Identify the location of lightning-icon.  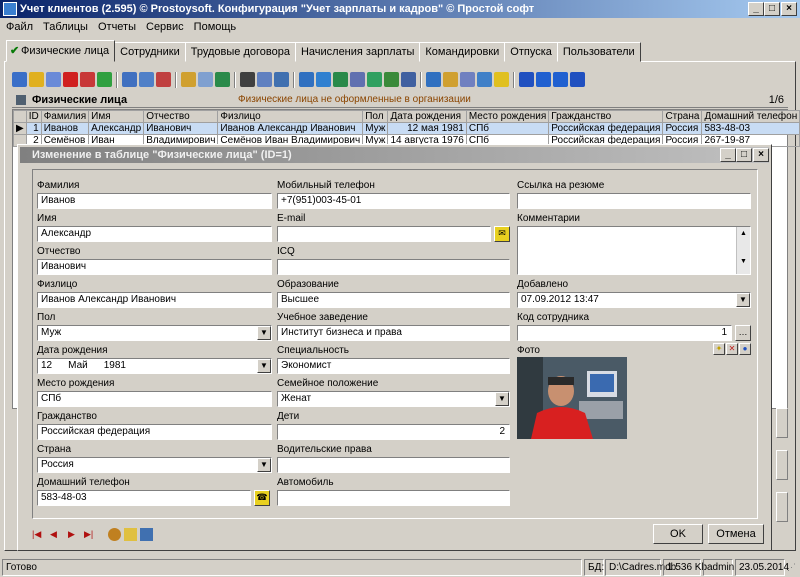
(501, 79).